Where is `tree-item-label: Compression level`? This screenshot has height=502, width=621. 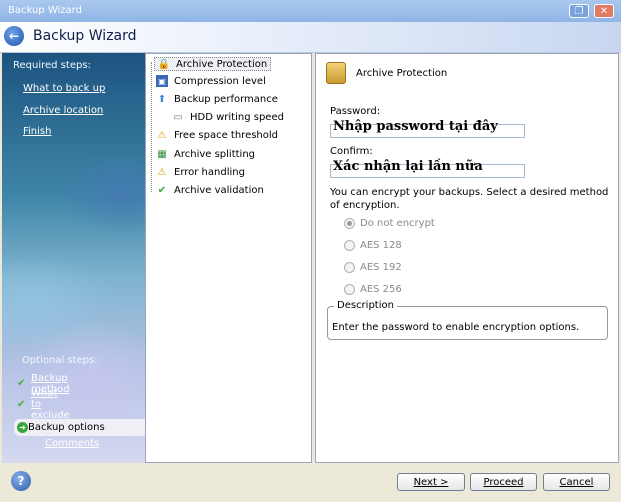 tree-item-label: Compression level is located at coordinates (220, 81).